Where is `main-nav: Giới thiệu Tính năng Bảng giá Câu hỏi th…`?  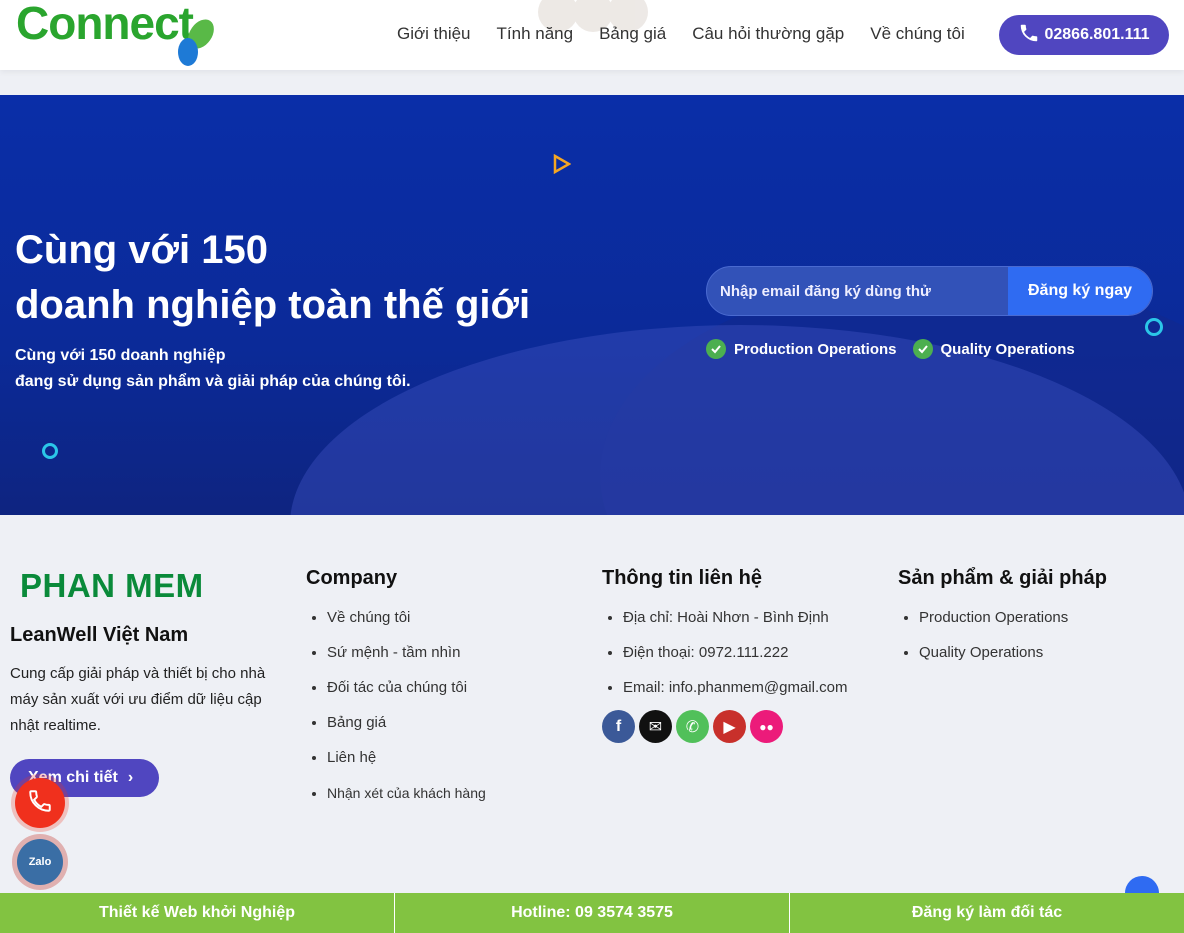 main-nav: Giới thiệu Tính năng Bảng giá Câu hỏi th… is located at coordinates (694, 34).